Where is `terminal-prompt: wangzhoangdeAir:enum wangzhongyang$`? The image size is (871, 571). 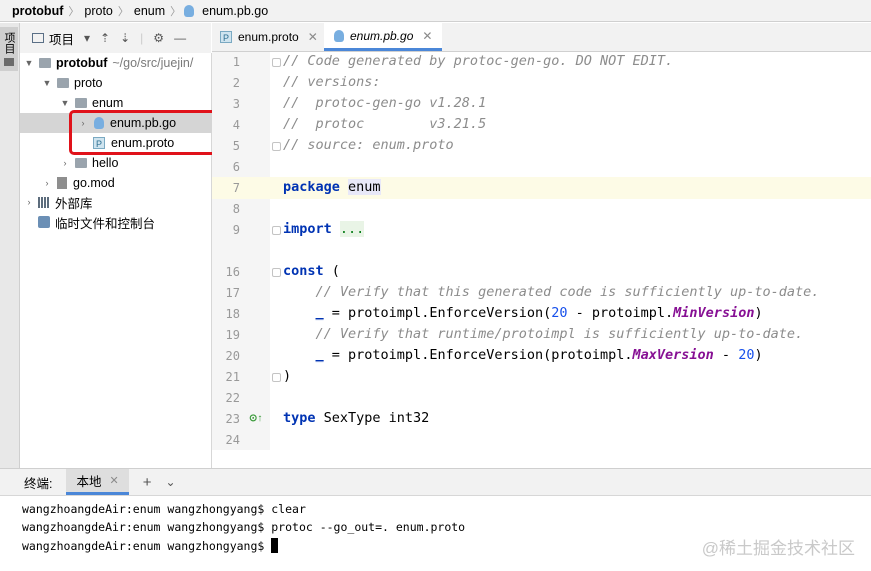
terminal-prompt: wangzhoangdeAir:enum wangzhongyang$ is located at coordinates (147, 546).